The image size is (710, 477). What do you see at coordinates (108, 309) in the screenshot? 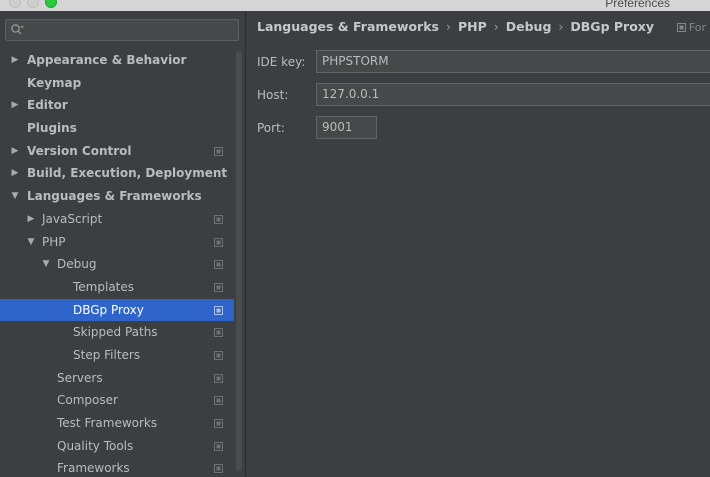
I see `tree-item-label: DBGp Proxy` at bounding box center [108, 309].